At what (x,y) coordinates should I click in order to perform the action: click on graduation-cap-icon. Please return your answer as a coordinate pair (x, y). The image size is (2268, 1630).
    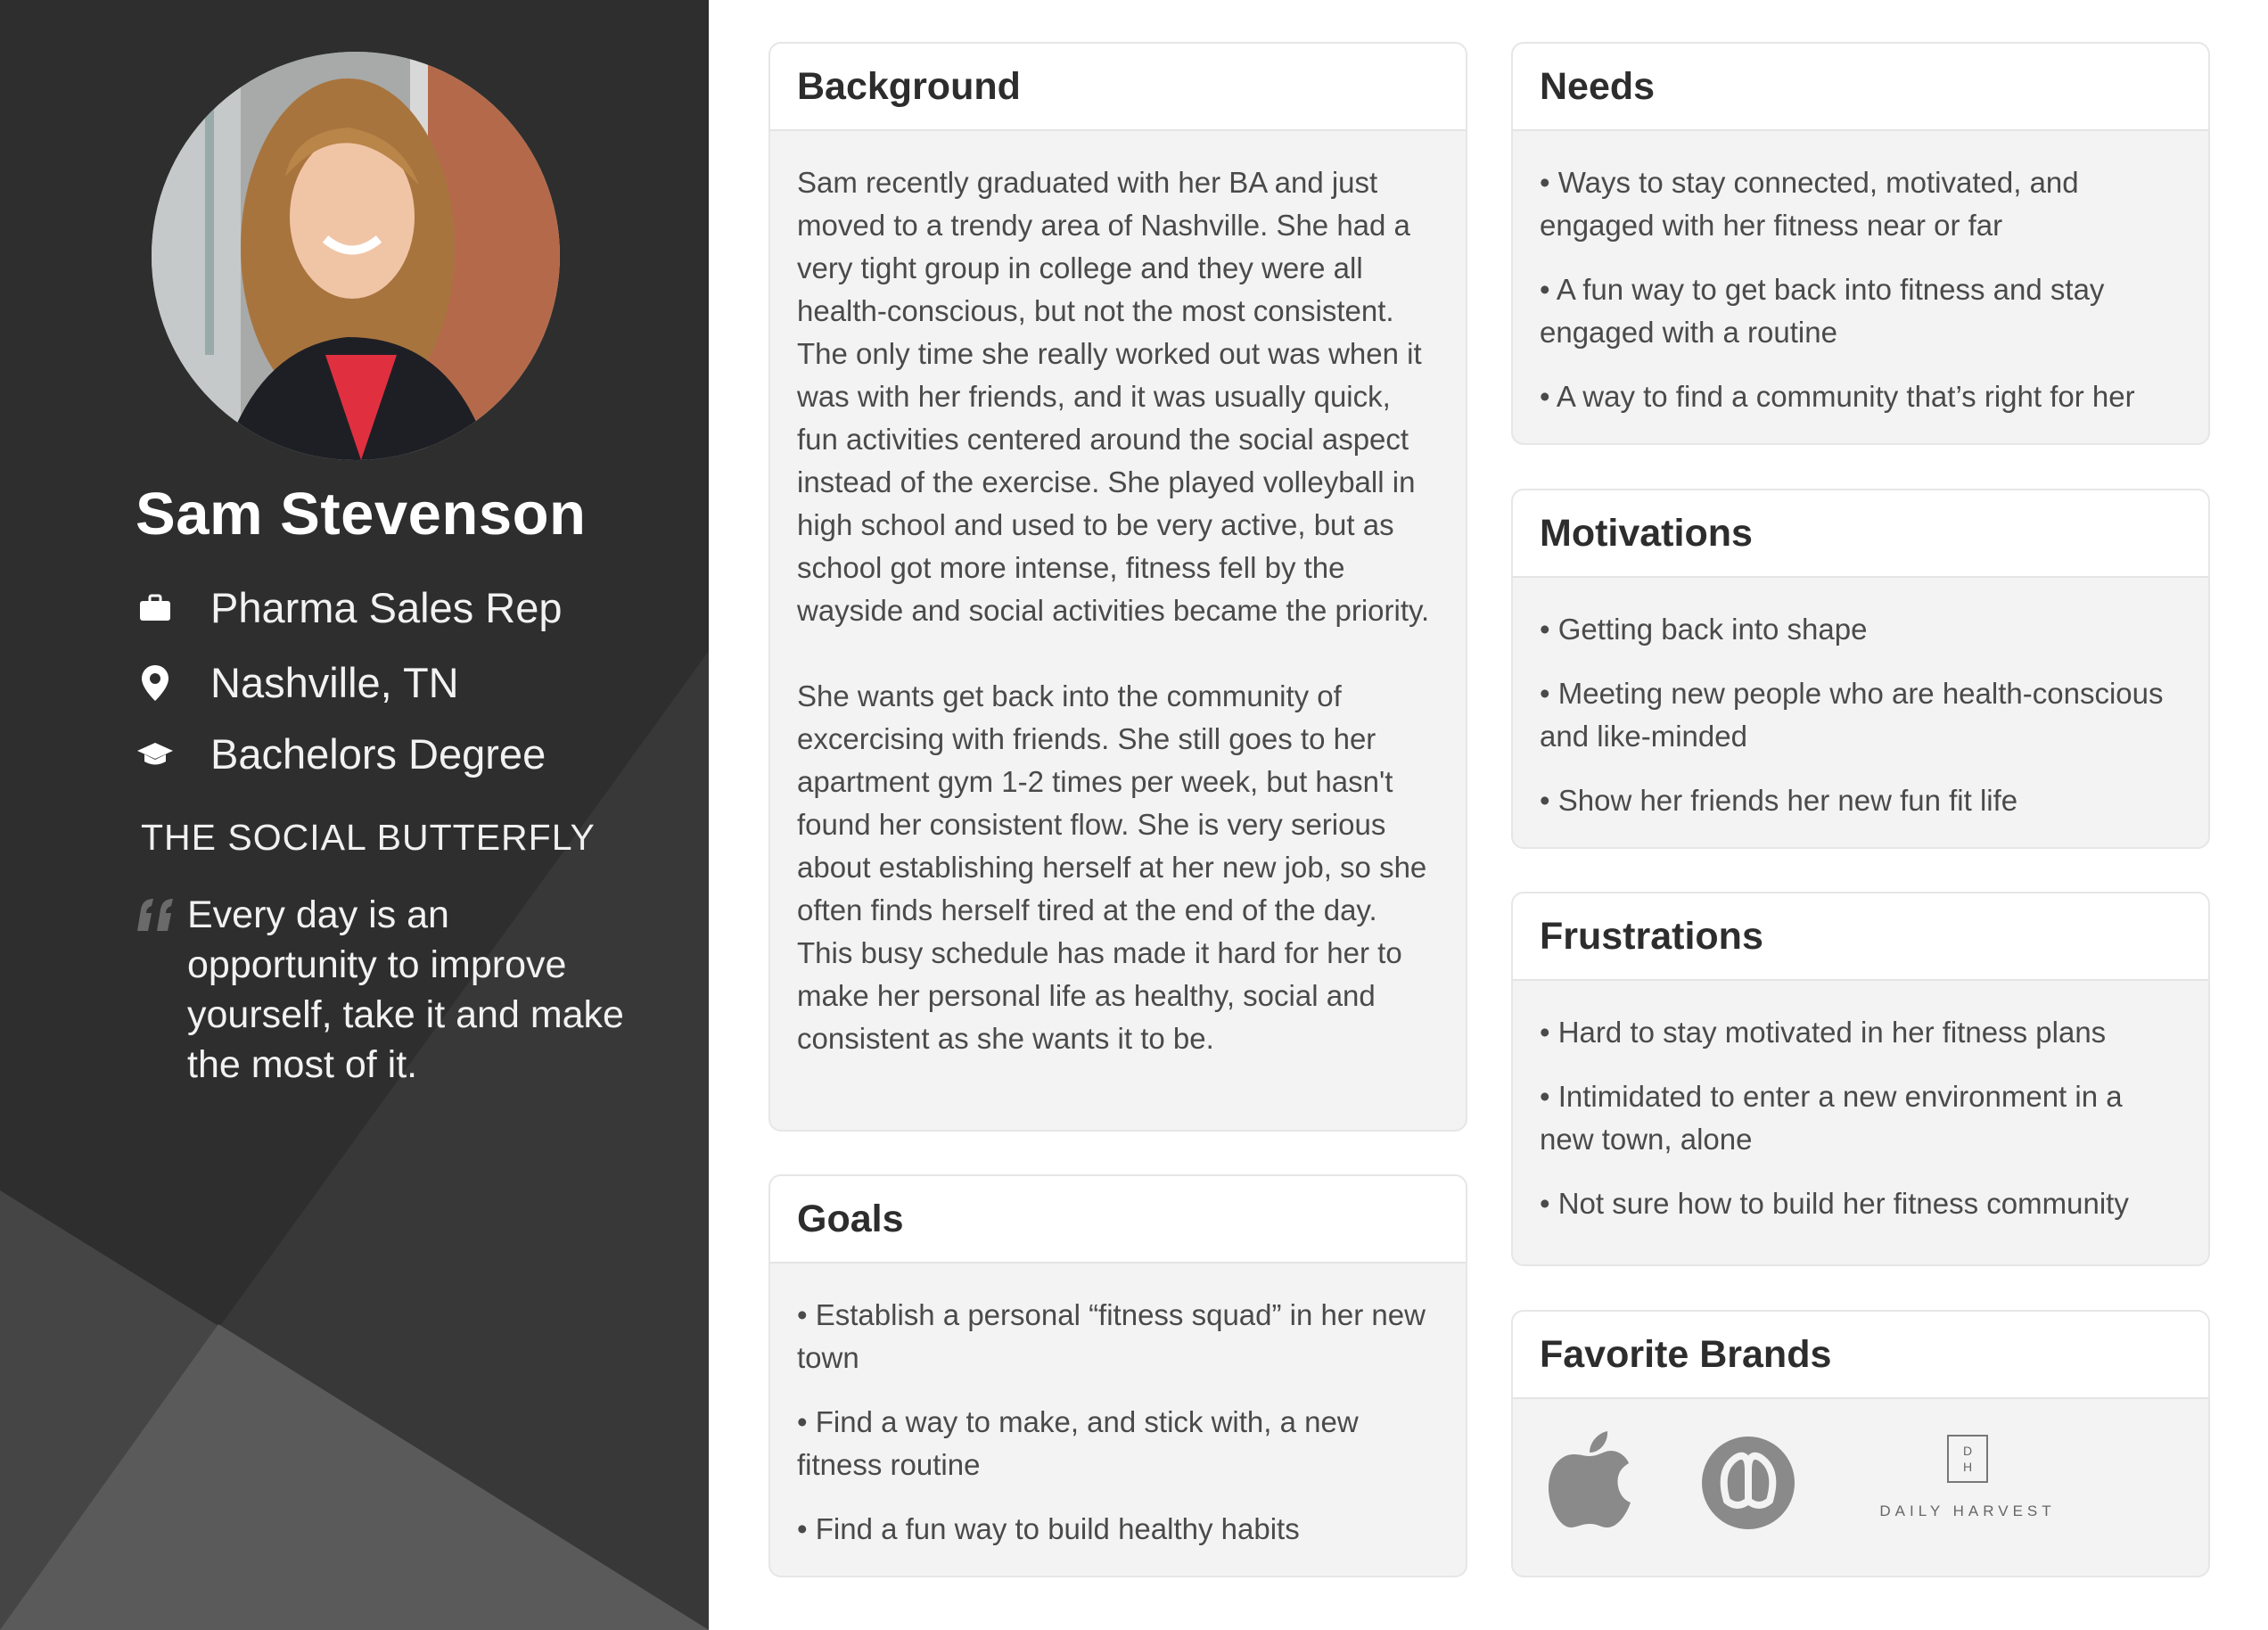
    Looking at the image, I should click on (155, 754).